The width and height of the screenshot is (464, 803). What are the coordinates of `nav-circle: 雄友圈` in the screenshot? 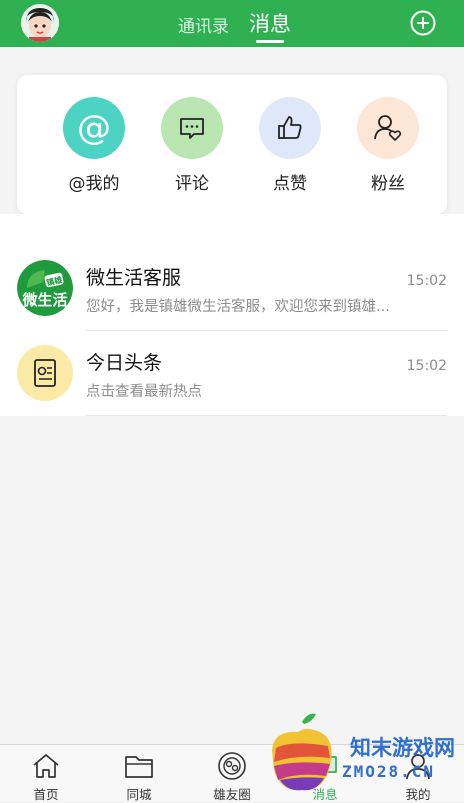 It's located at (232, 777).